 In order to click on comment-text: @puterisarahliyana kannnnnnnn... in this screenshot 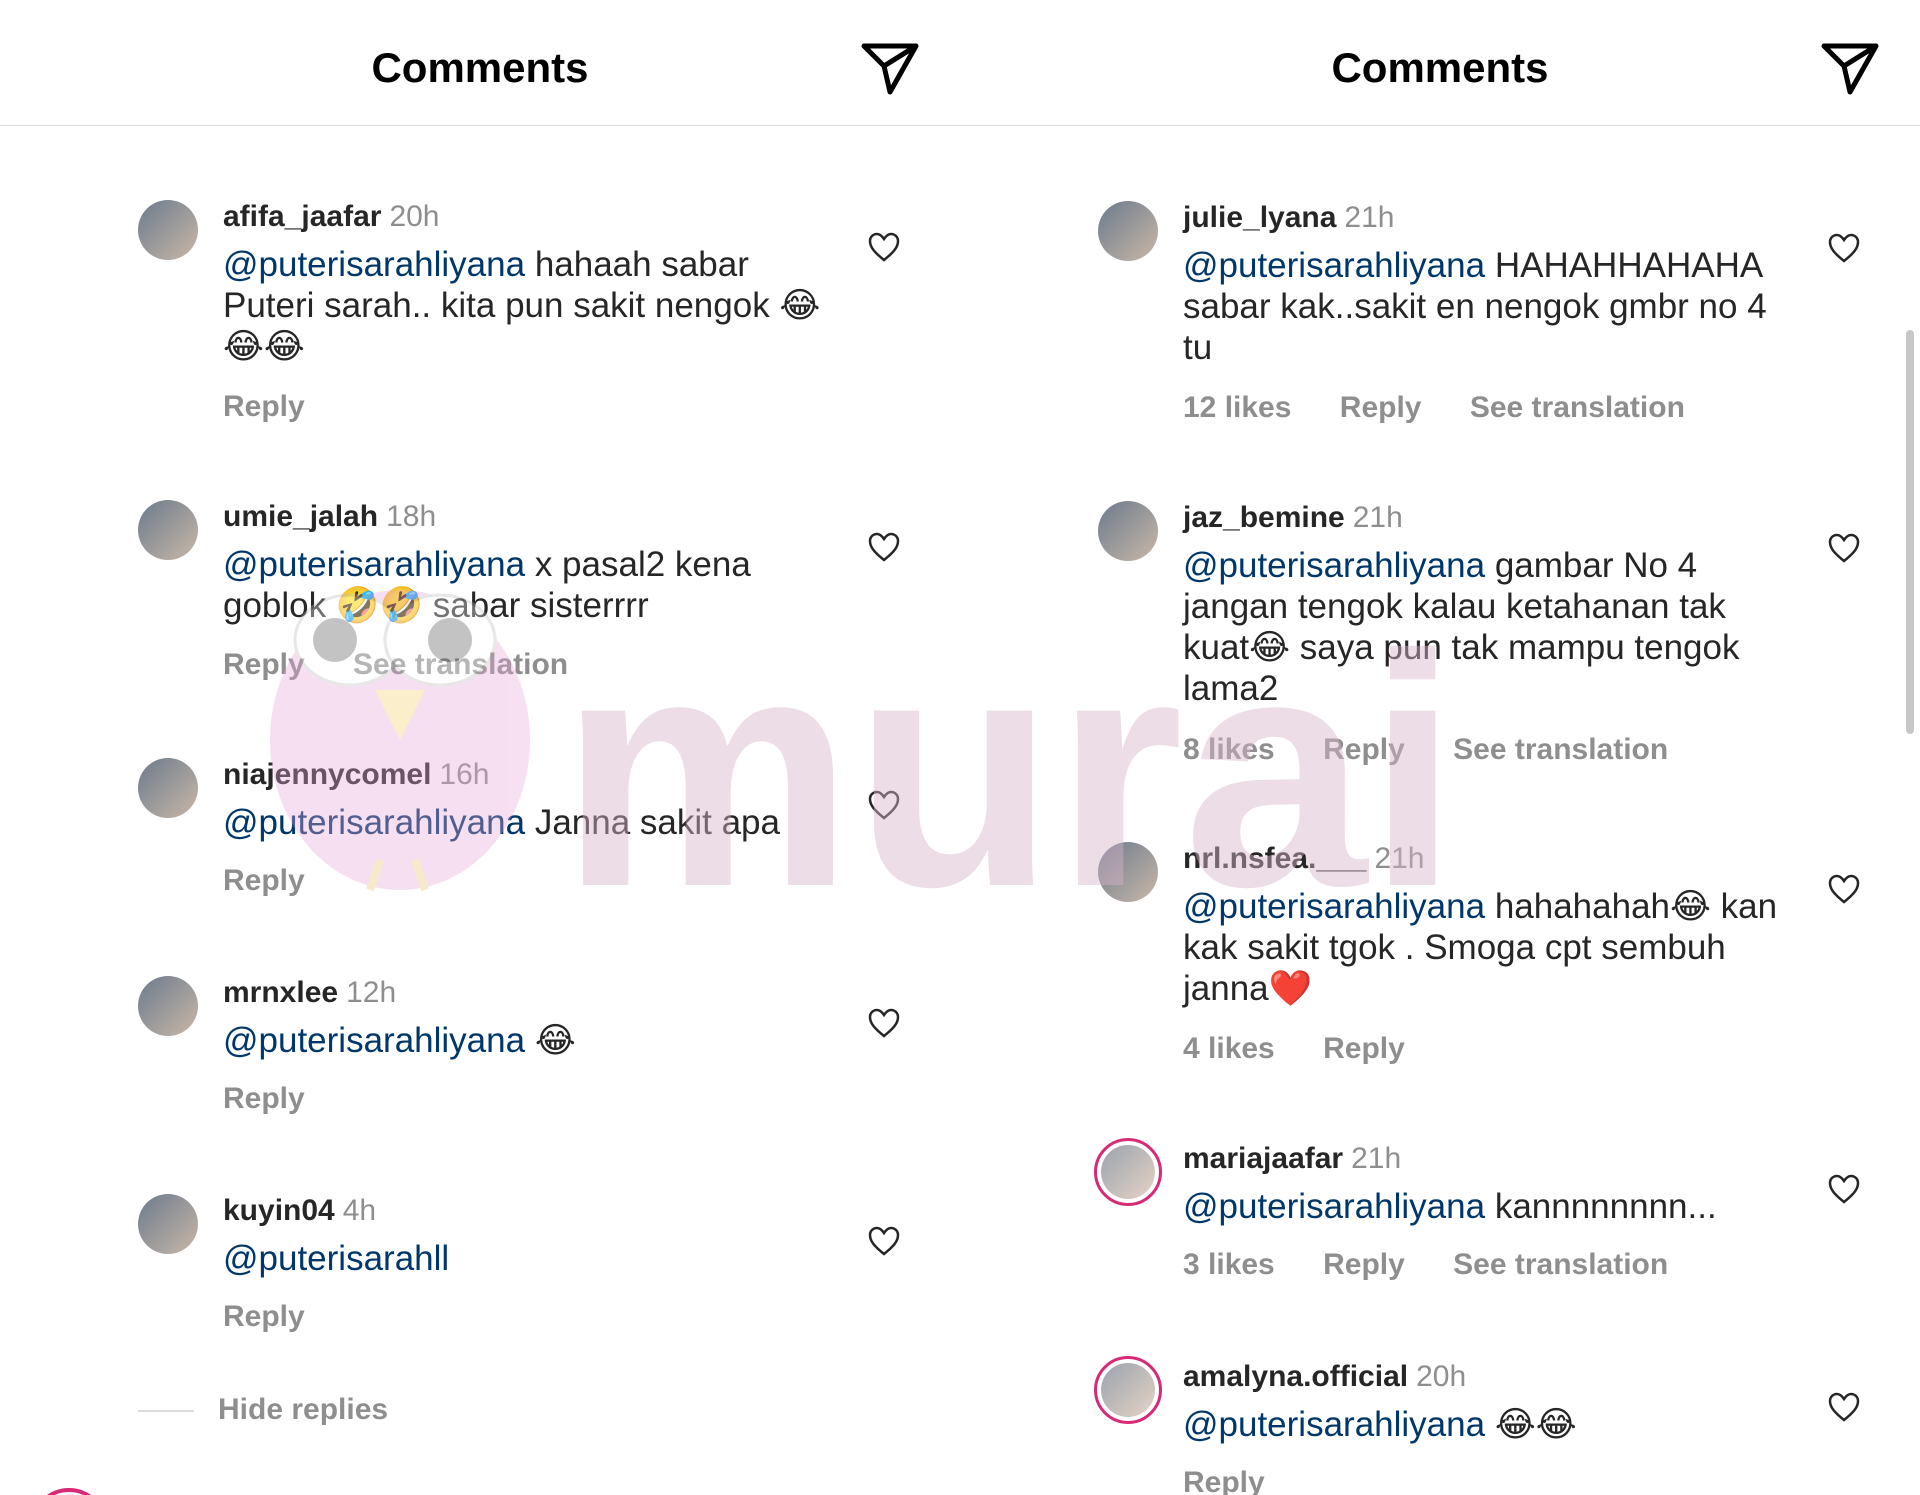, I will do `click(1483, 1206)`.